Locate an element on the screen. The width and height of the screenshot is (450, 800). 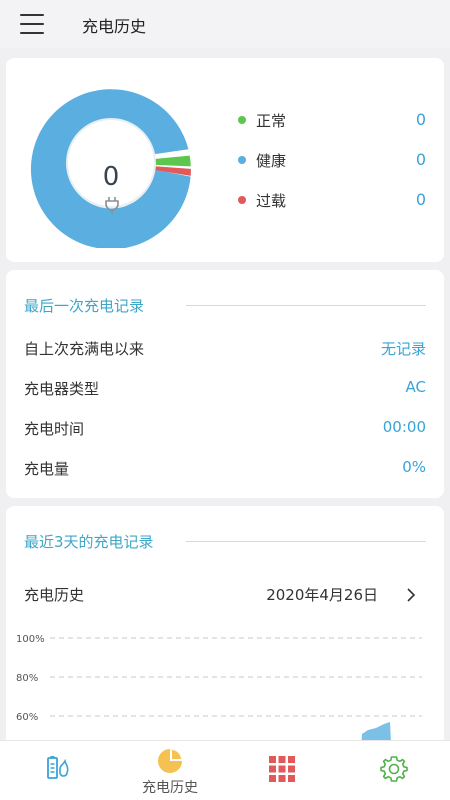
grid-icon is located at coordinates (282, 769).